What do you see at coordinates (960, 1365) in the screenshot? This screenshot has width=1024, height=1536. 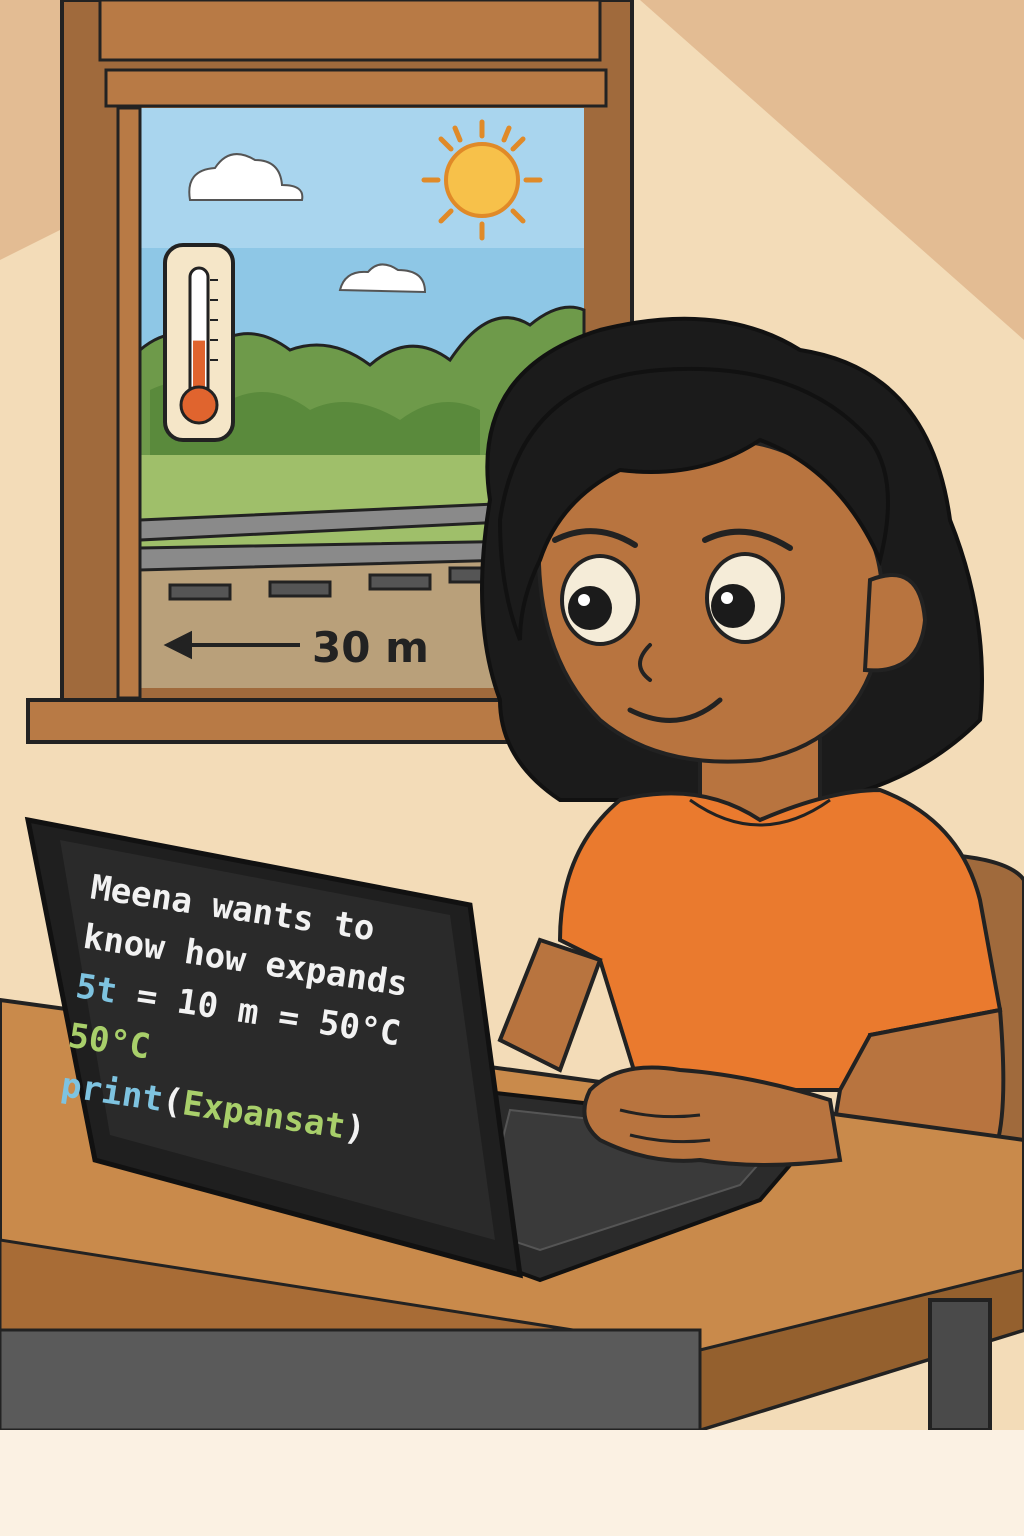 I see `desk-leg` at bounding box center [960, 1365].